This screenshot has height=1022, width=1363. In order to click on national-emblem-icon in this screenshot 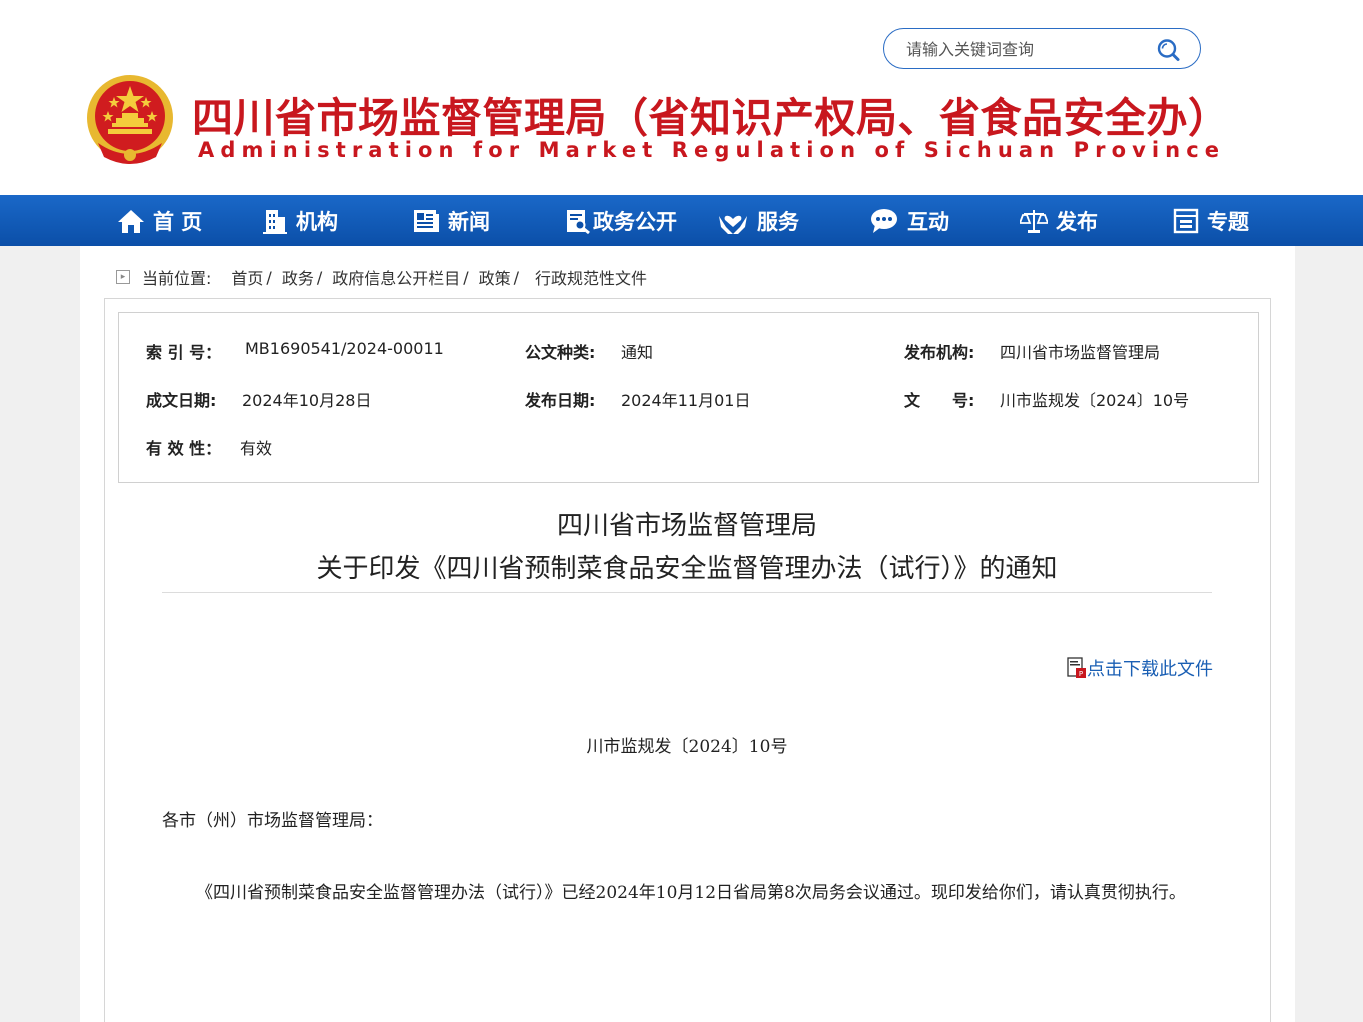, I will do `click(130, 119)`.